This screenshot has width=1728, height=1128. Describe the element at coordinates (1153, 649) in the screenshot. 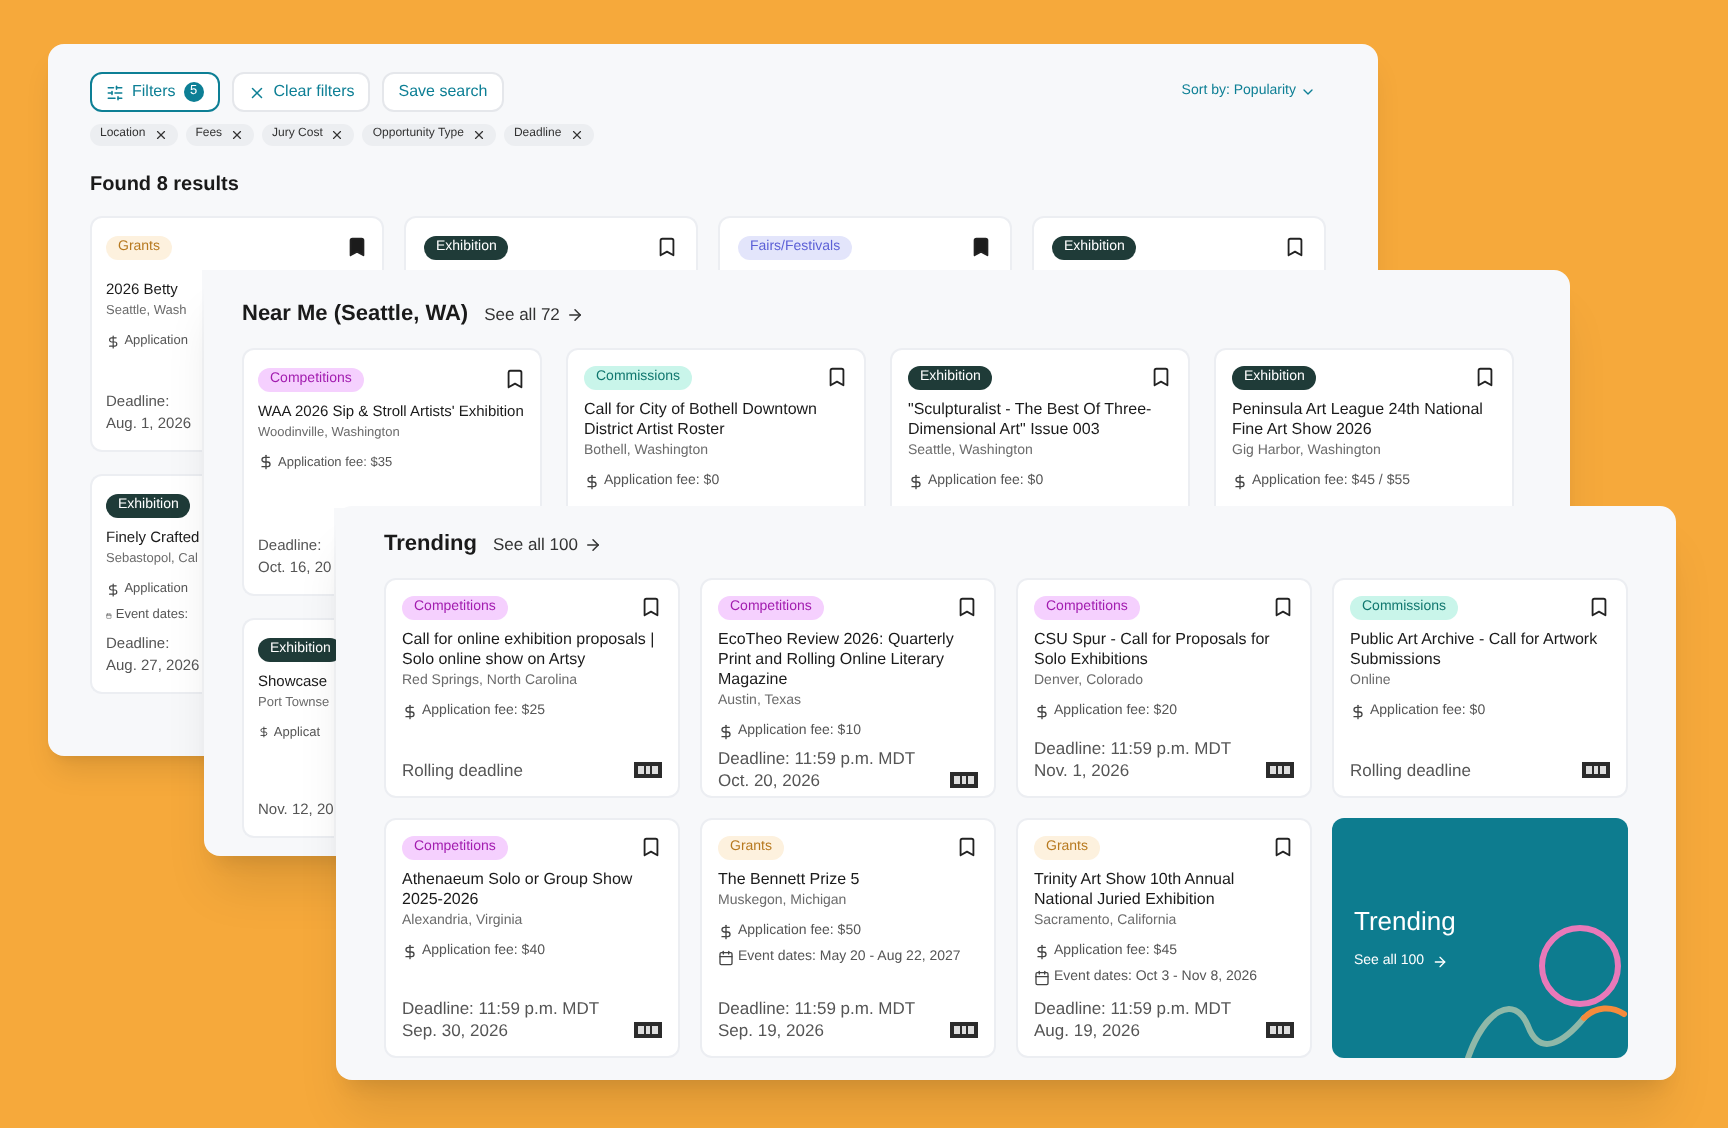

I see `card-title: CSU Spur - Call for Proposals for Solo Exhibitions` at that location.